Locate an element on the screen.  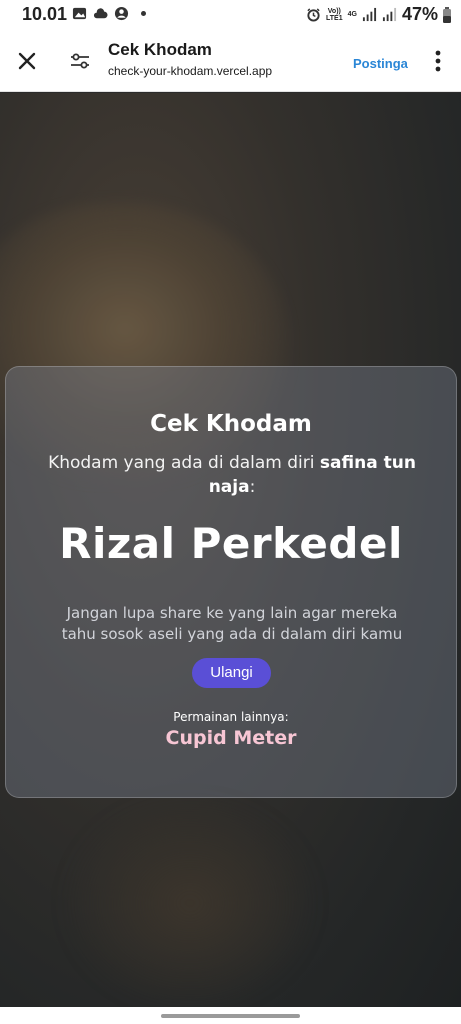
4g-icon: 4G is located at coordinates (352, 14).